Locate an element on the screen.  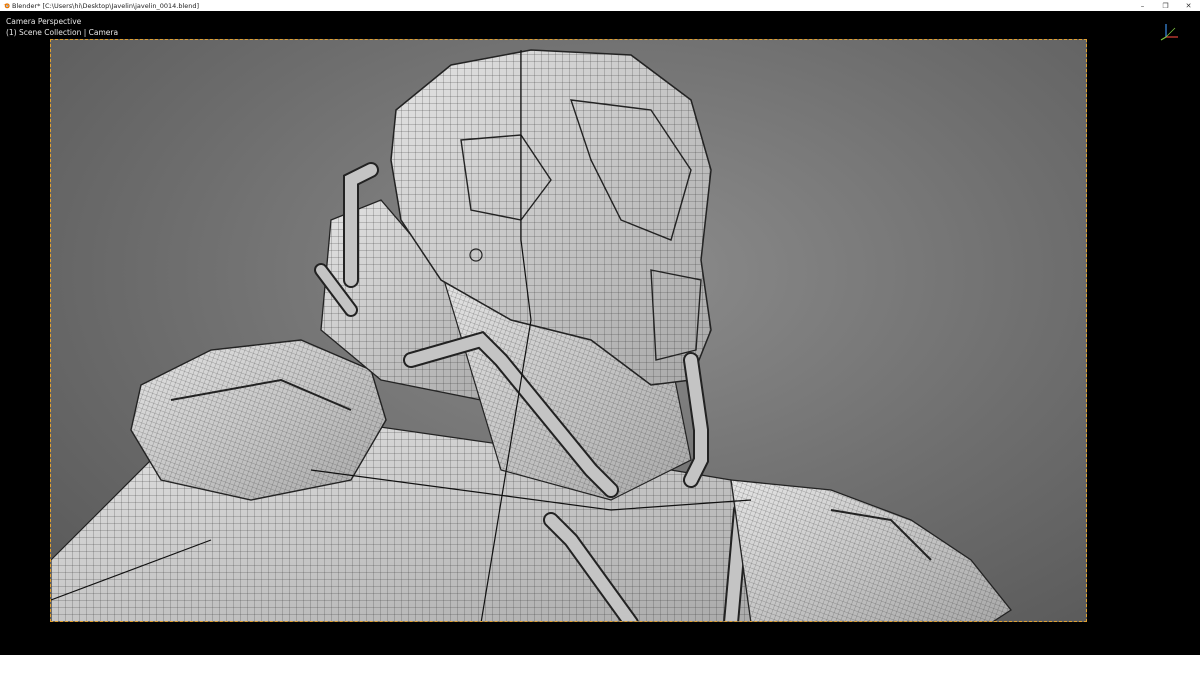
blender-logo-icon is located at coordinates (6, 6).